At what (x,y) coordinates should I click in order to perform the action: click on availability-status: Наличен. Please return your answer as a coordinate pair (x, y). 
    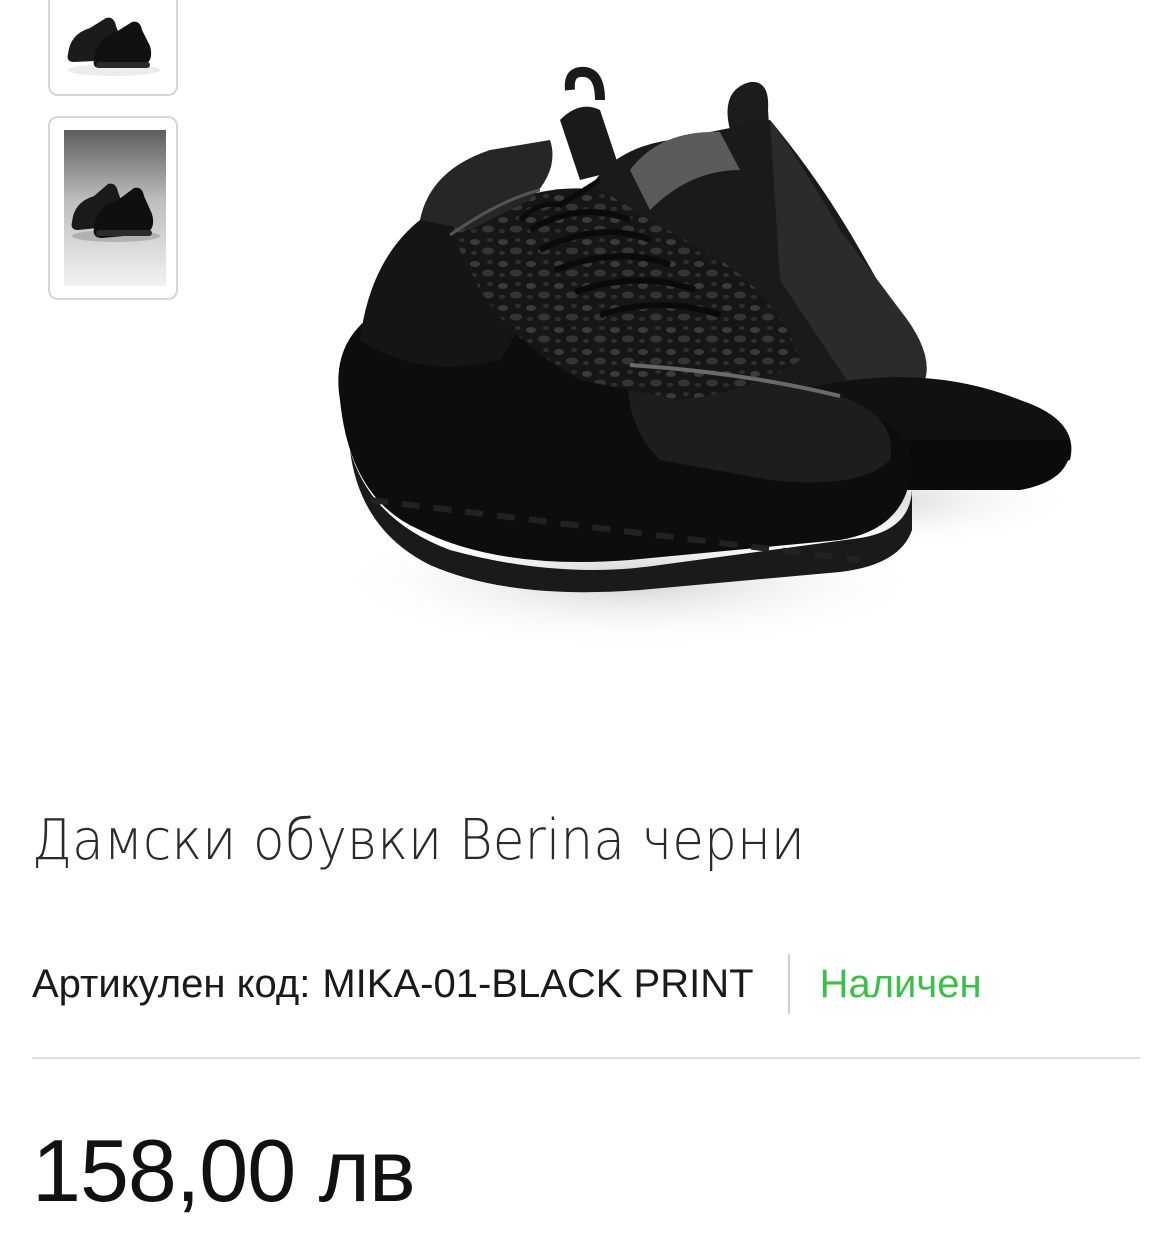
    Looking at the image, I should click on (900, 983).